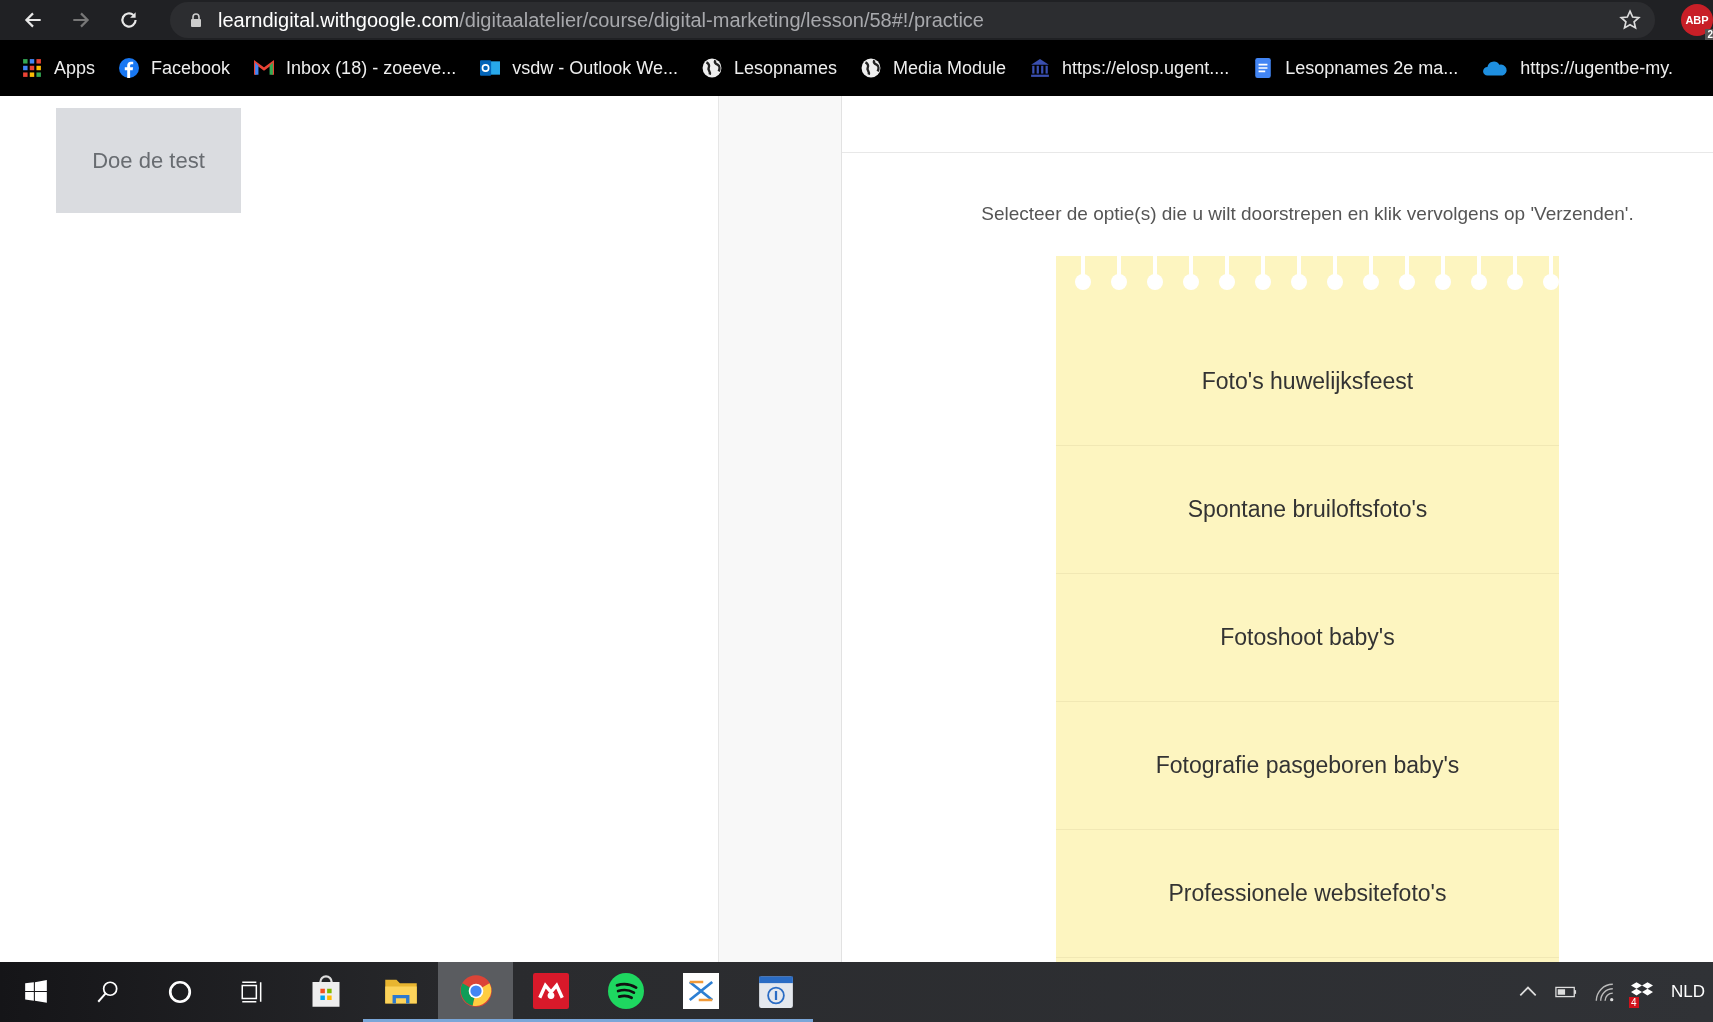  I want to click on option-item: Fotografie pasgeboren baby's, so click(1307, 766).